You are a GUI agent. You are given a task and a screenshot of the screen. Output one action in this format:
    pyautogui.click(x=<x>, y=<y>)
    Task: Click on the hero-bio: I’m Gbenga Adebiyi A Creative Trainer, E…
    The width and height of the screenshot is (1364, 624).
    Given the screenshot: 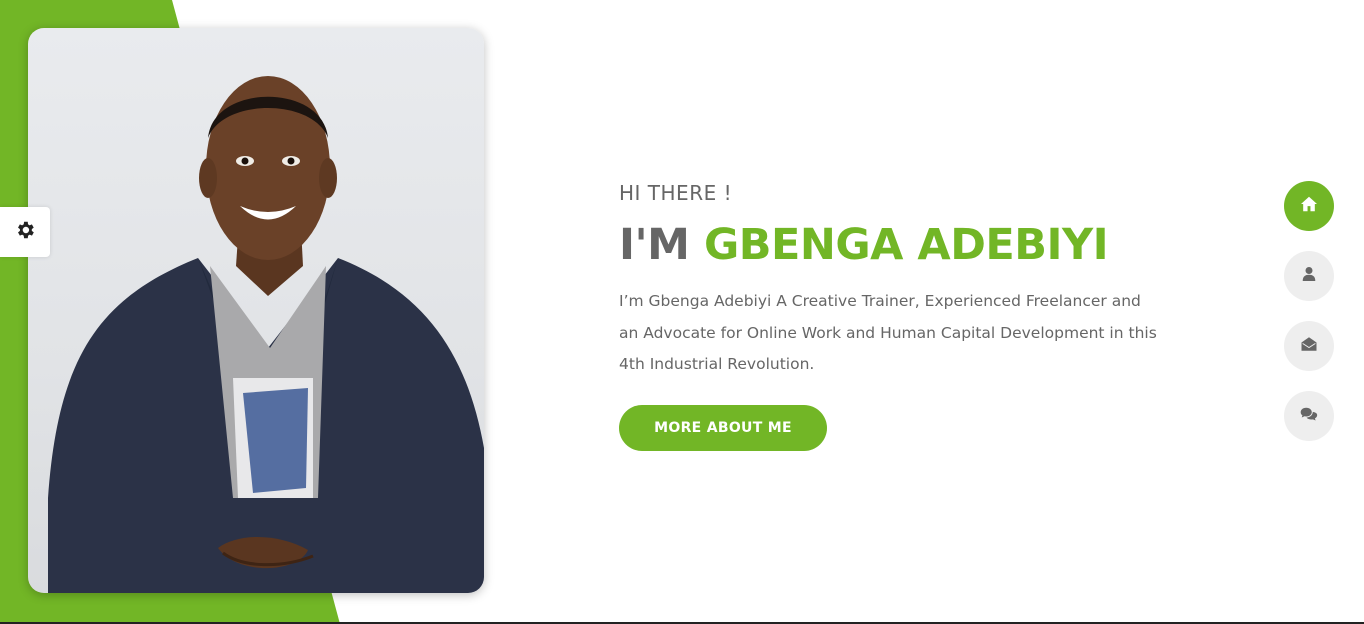 What is the action you would take?
    pyautogui.click(x=888, y=332)
    